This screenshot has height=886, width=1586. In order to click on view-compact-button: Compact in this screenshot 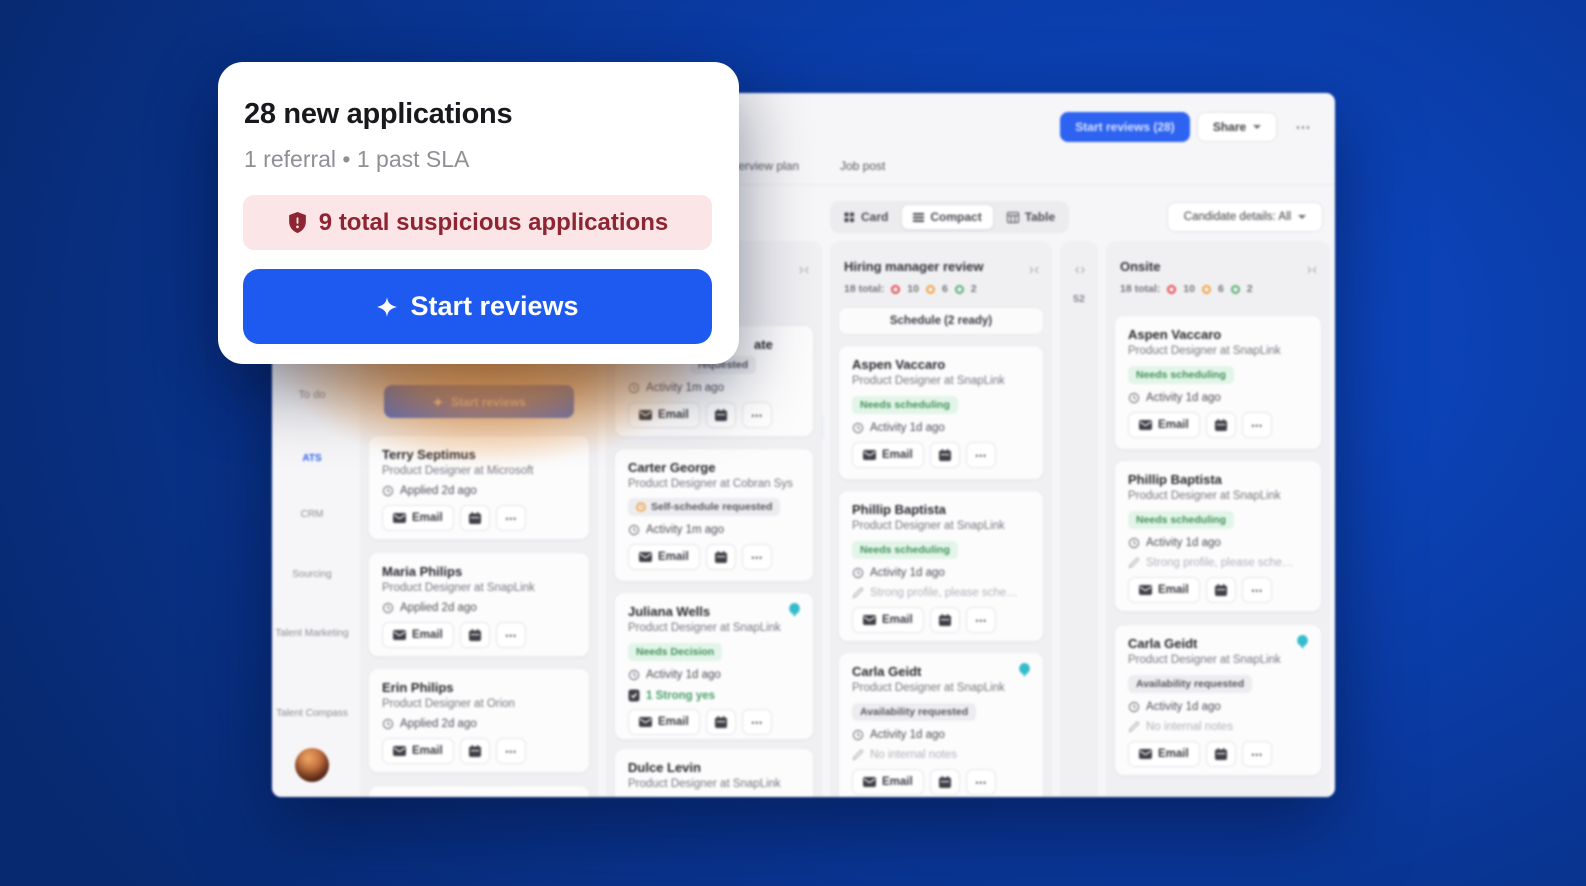, I will do `click(947, 217)`.